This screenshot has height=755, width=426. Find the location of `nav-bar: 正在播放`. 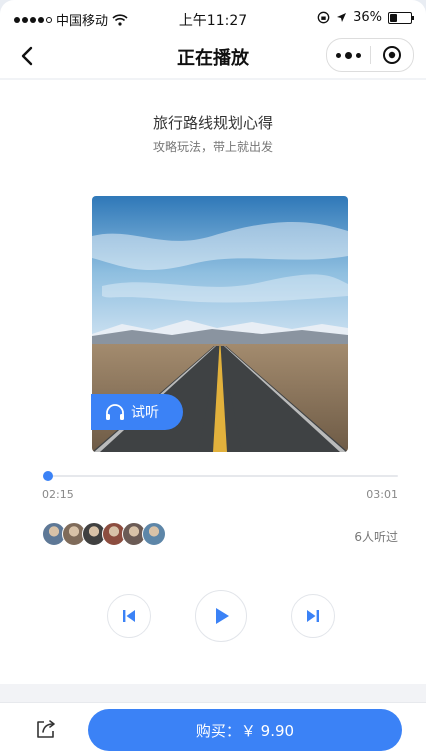

nav-bar: 正在播放 is located at coordinates (213, 56).